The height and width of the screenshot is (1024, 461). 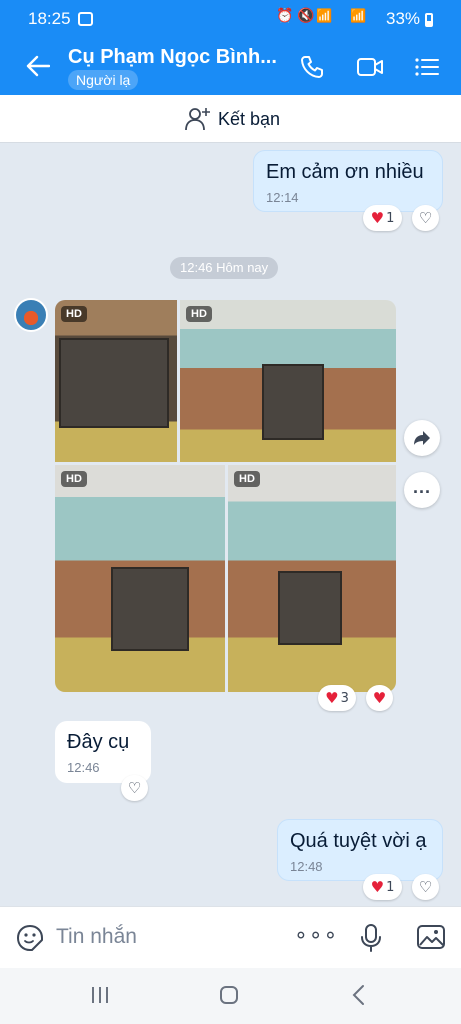 What do you see at coordinates (427, 67) in the screenshot?
I see `menu-icon` at bounding box center [427, 67].